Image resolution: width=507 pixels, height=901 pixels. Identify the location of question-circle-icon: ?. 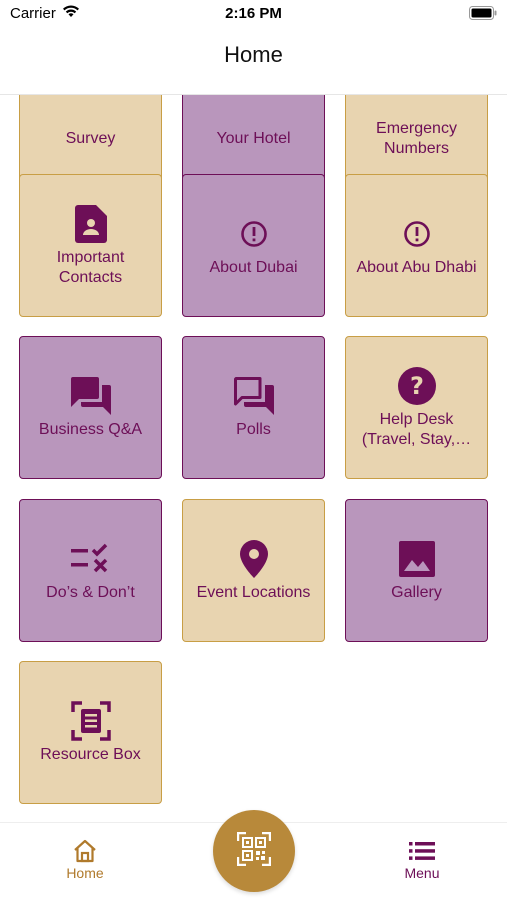
(416, 386).